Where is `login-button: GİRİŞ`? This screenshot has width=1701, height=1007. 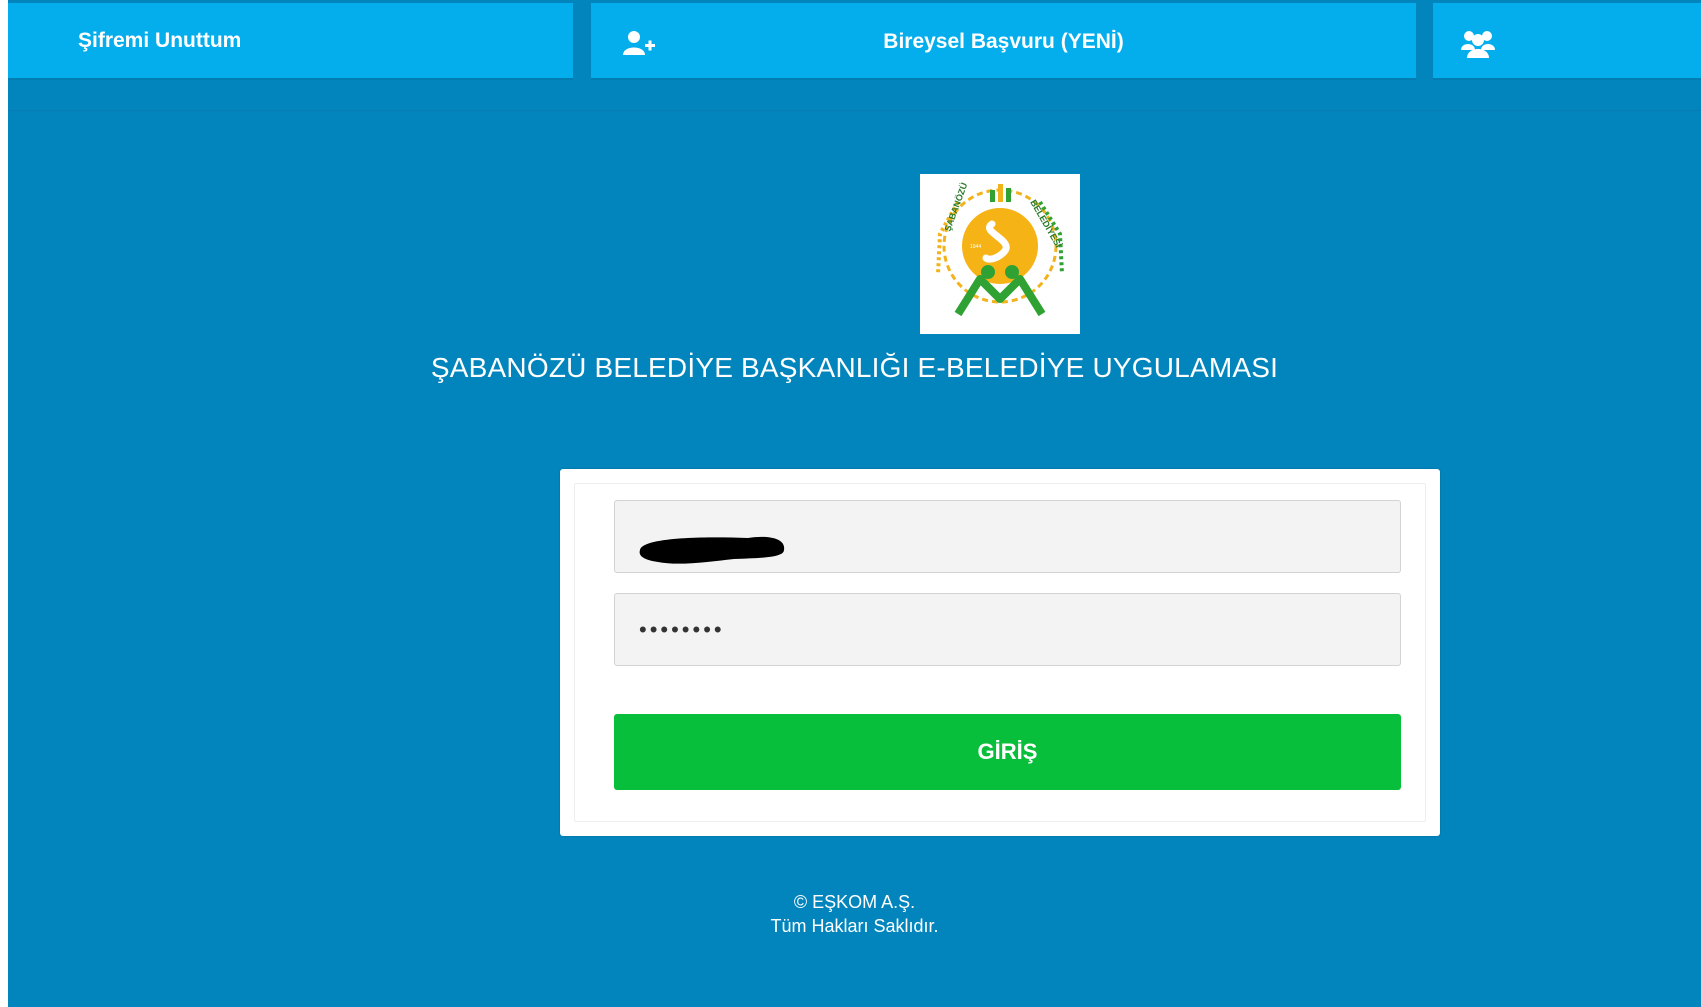 login-button: GİRİŞ is located at coordinates (1007, 752).